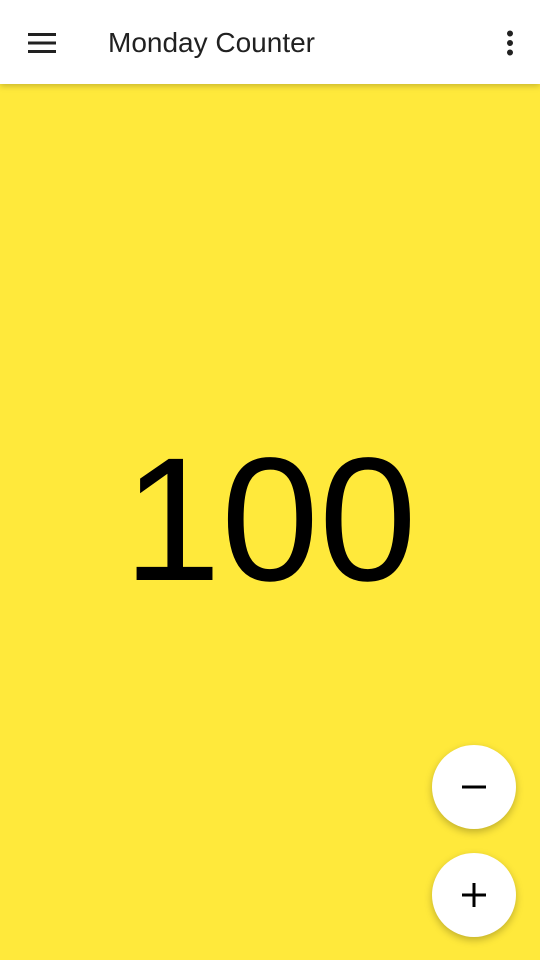  What do you see at coordinates (270, 520) in the screenshot?
I see `counter-value: 100` at bounding box center [270, 520].